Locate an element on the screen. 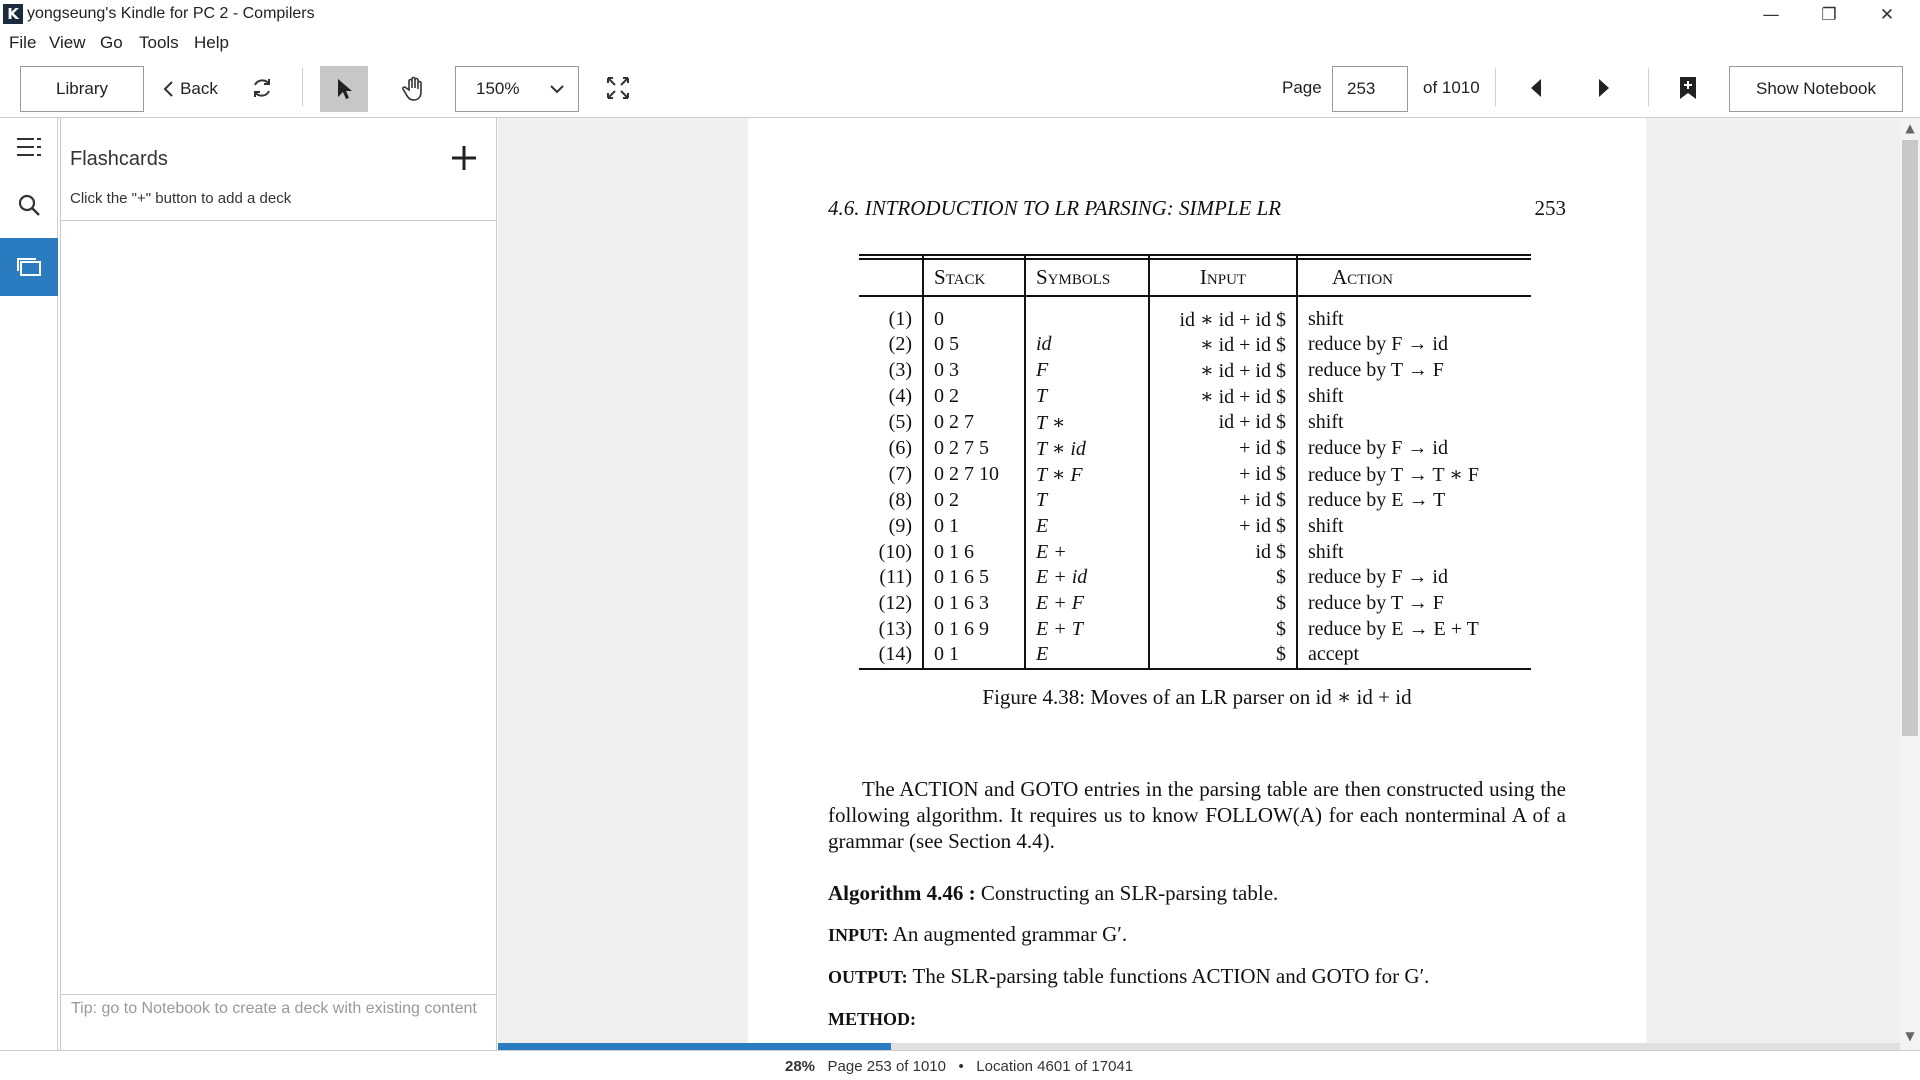 Image resolution: width=1920 pixels, height=1080 pixels. next-page-button is located at coordinates (1604, 88).